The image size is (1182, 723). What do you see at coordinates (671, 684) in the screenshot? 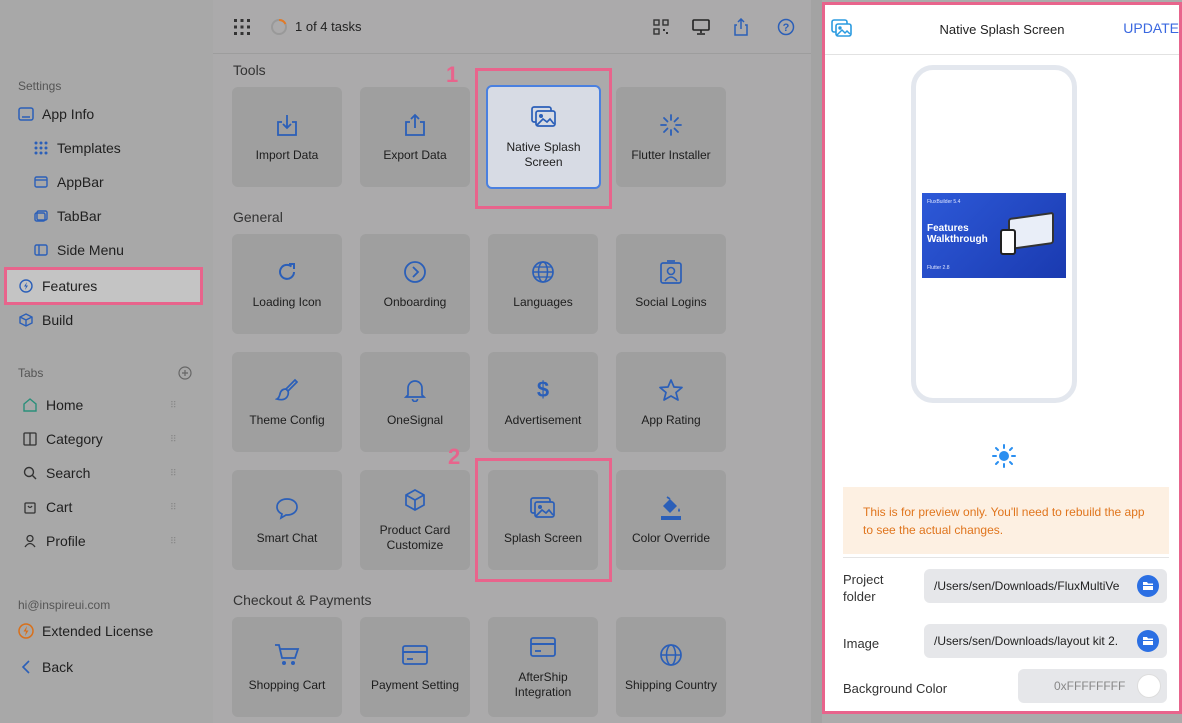
I see `card-label: Shipping Country` at bounding box center [671, 684].